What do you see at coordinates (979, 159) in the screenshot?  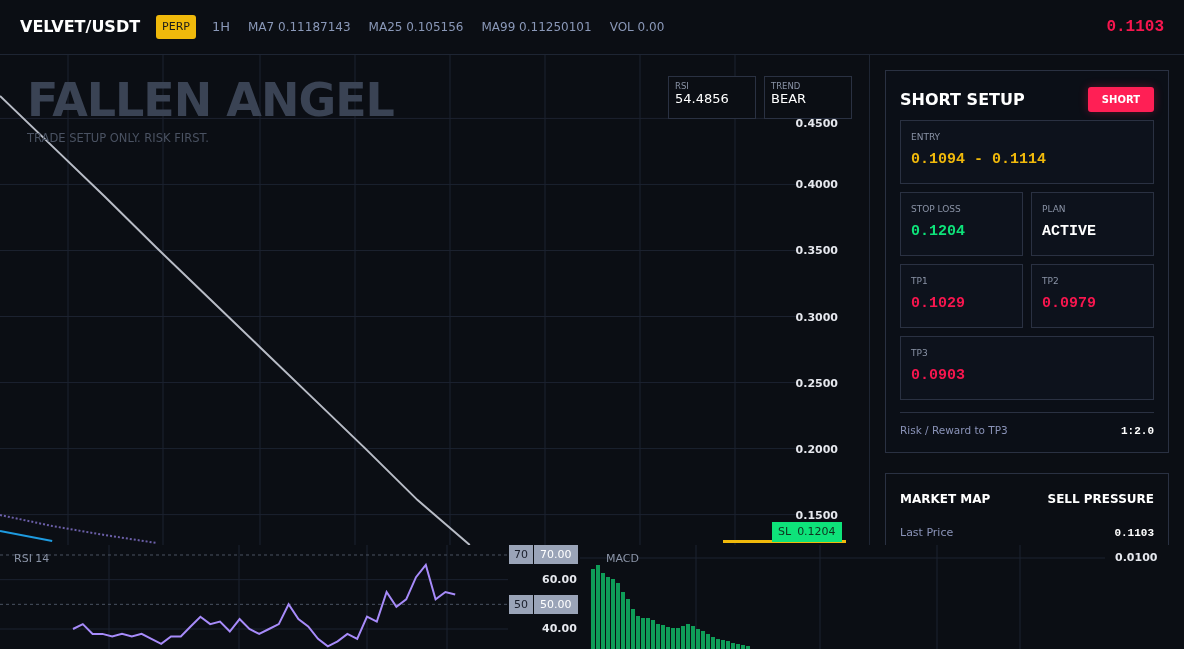 I see `cell-value: 0.1094 - 0.1114` at bounding box center [979, 159].